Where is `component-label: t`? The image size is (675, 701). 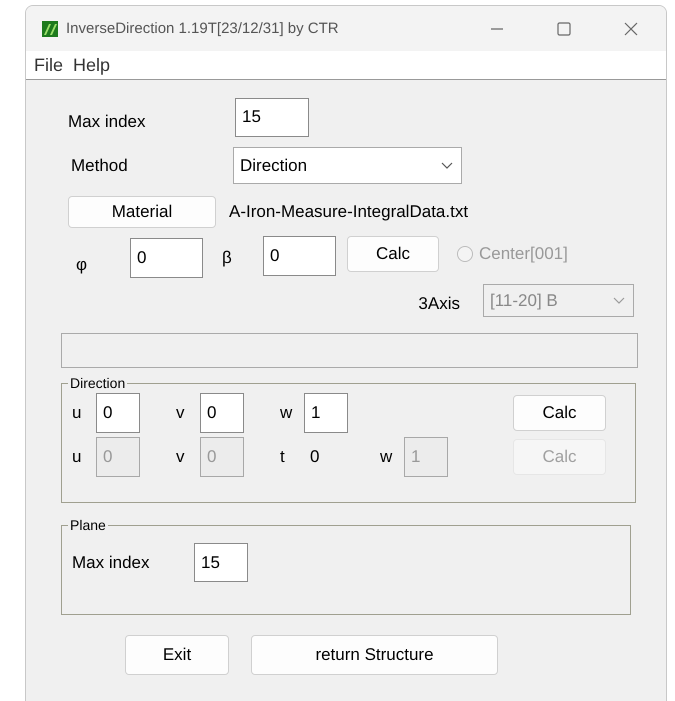
component-label: t is located at coordinates (283, 457).